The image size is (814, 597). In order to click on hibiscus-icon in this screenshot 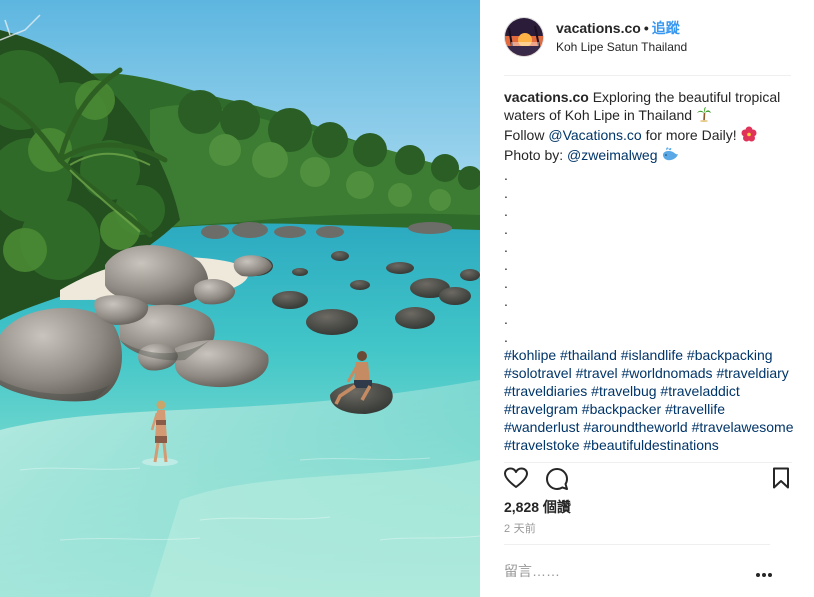, I will do `click(749, 136)`.